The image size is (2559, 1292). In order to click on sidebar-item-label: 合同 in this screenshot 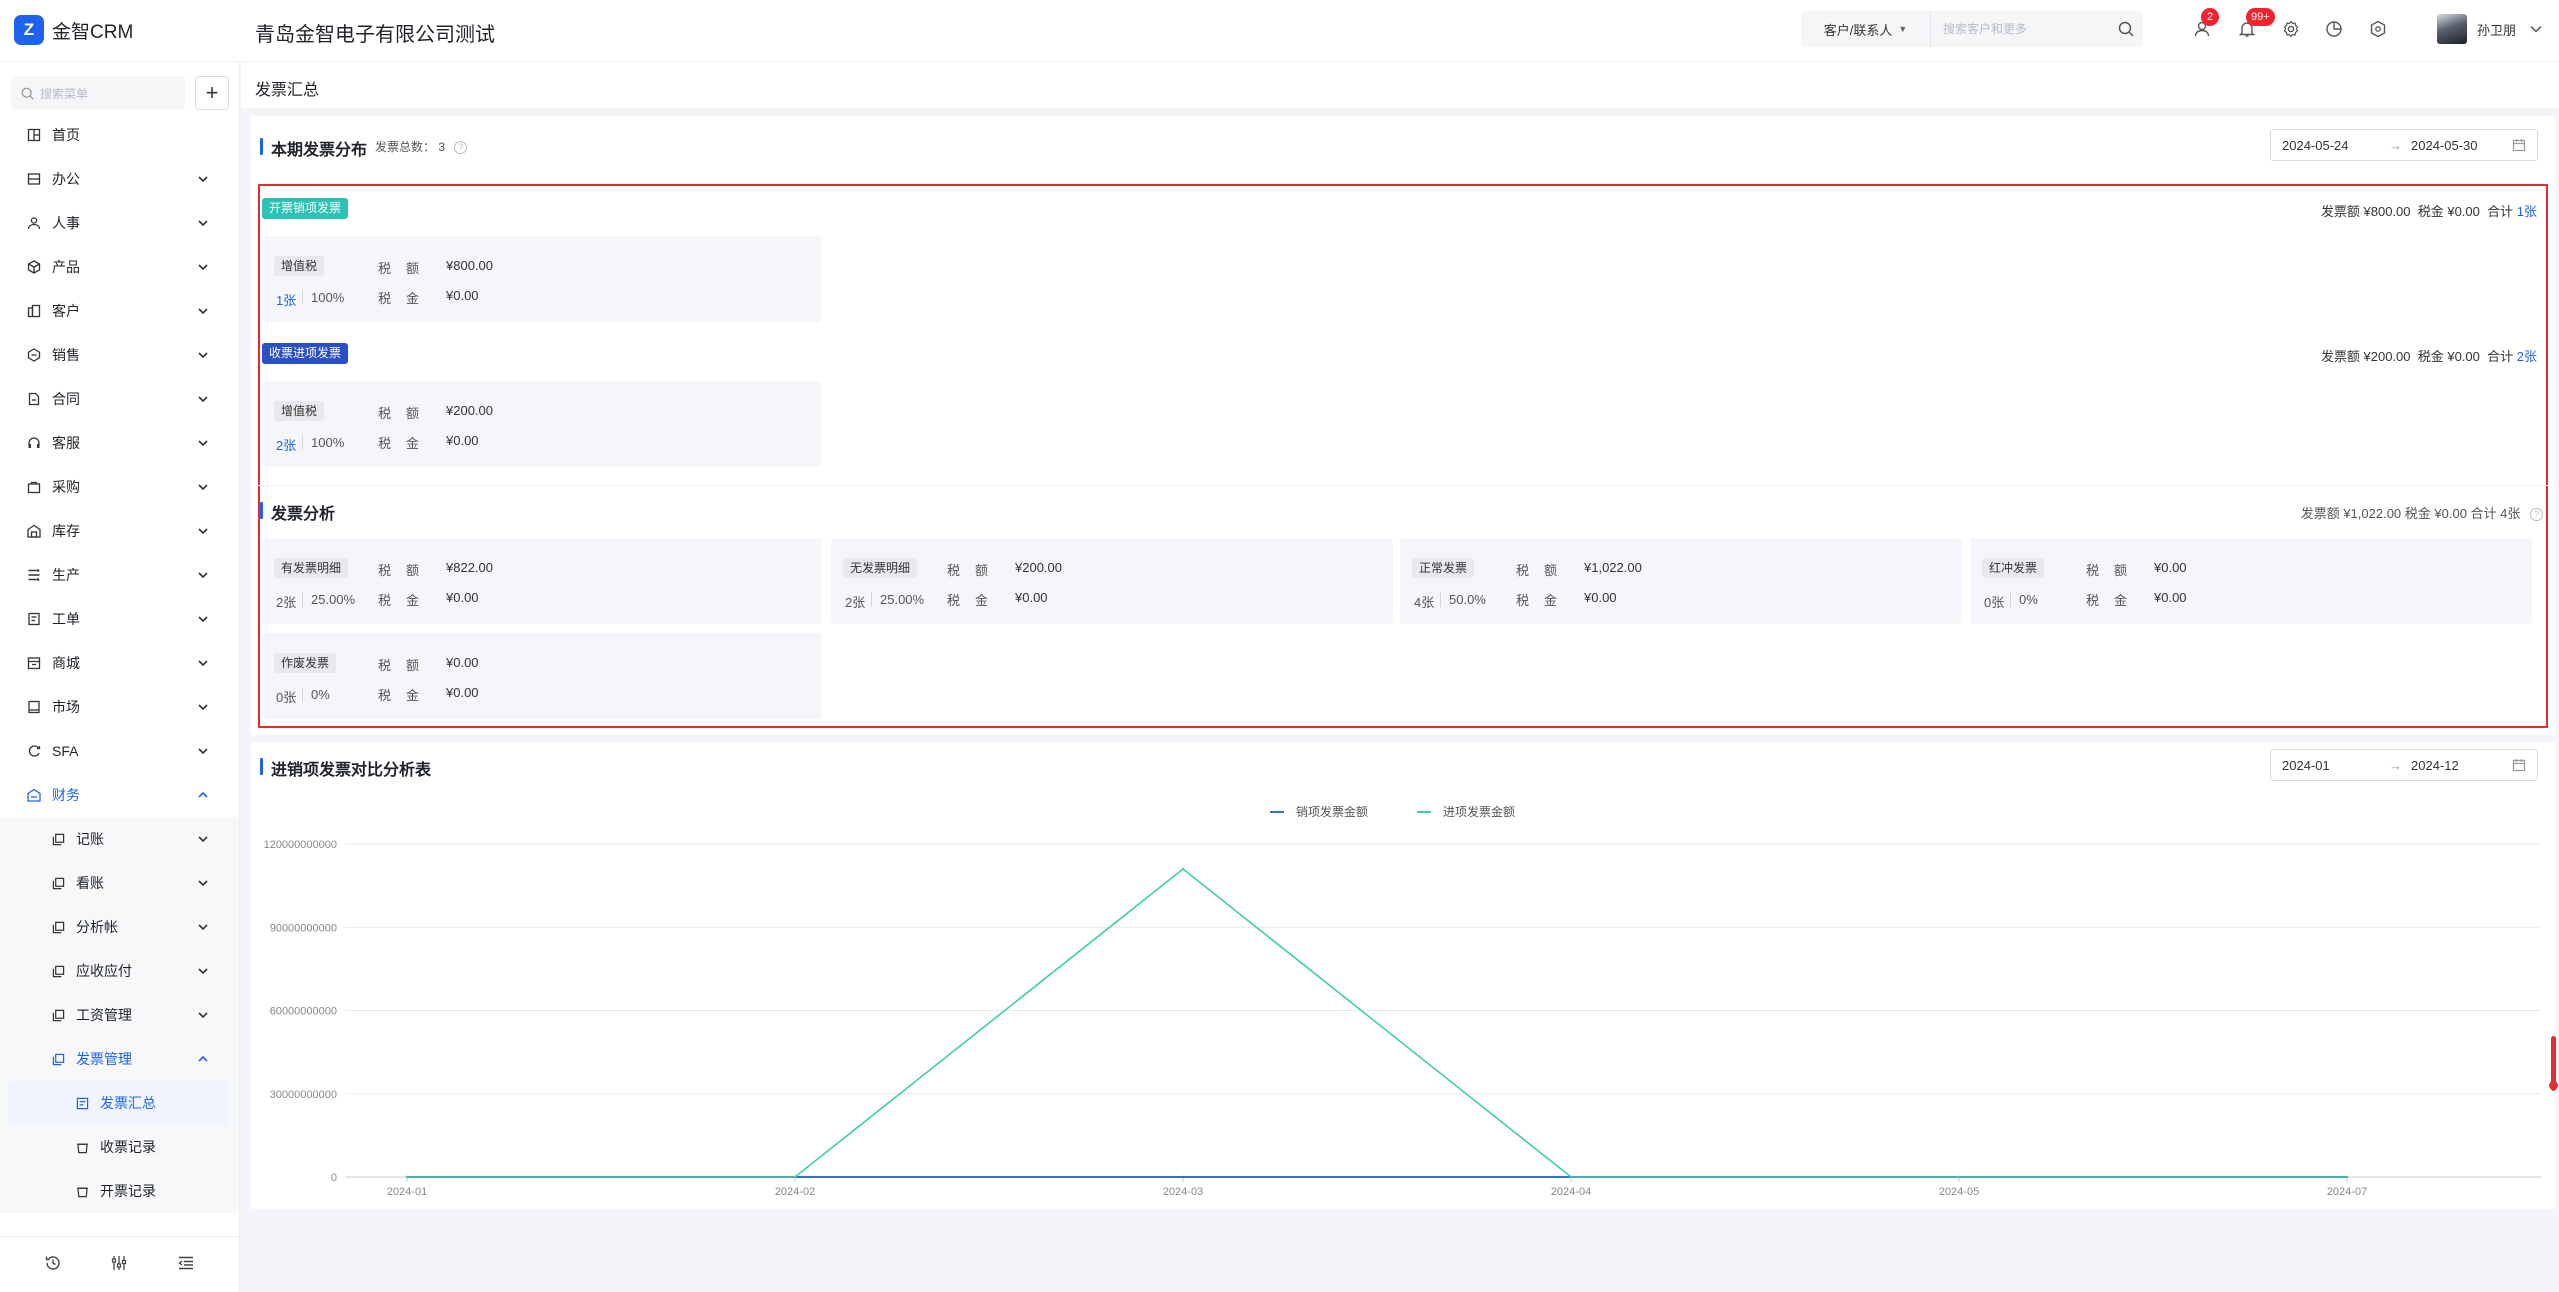, I will do `click(66, 399)`.